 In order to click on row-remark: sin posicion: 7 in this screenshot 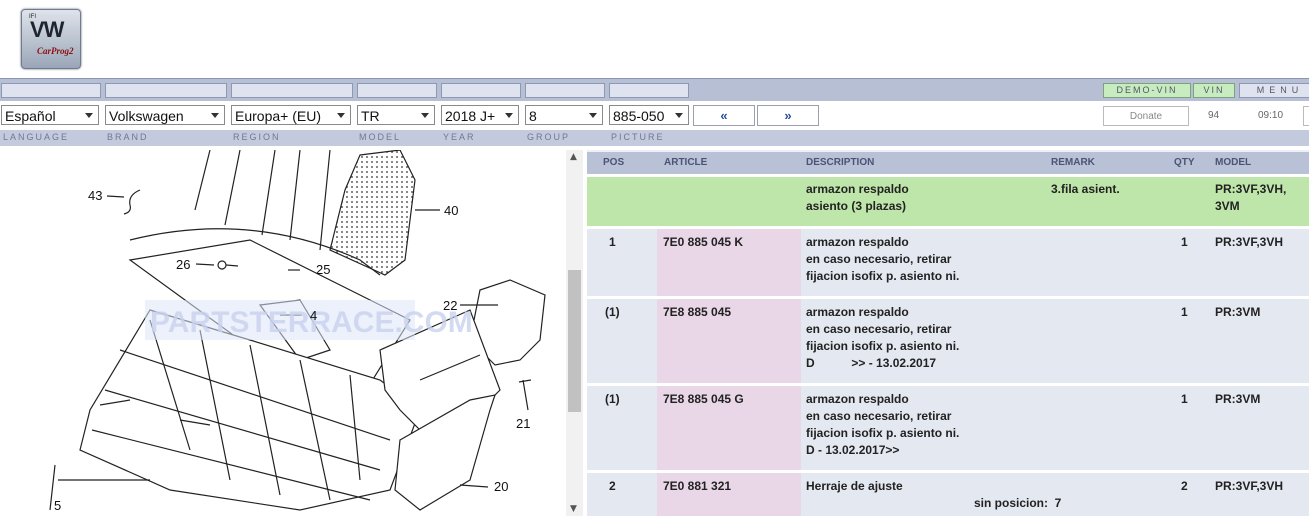, I will do `click(1018, 503)`.